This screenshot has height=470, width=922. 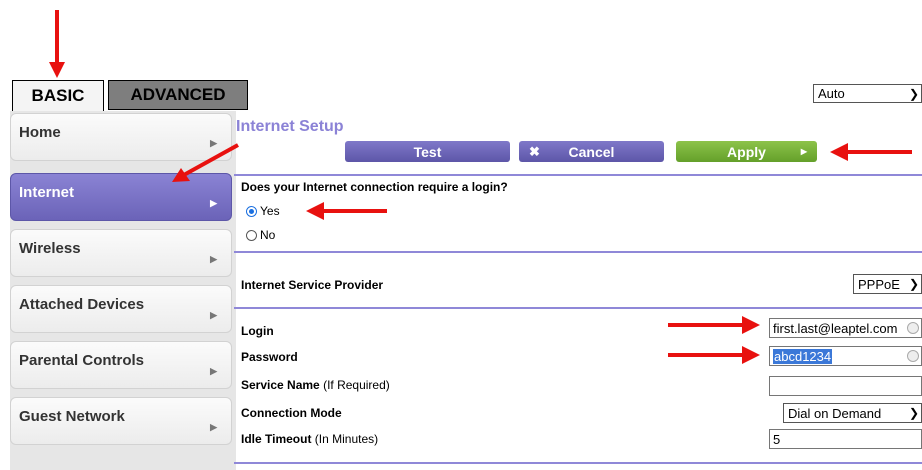 I want to click on annotation-arrowhead-login, so click(x=751, y=325).